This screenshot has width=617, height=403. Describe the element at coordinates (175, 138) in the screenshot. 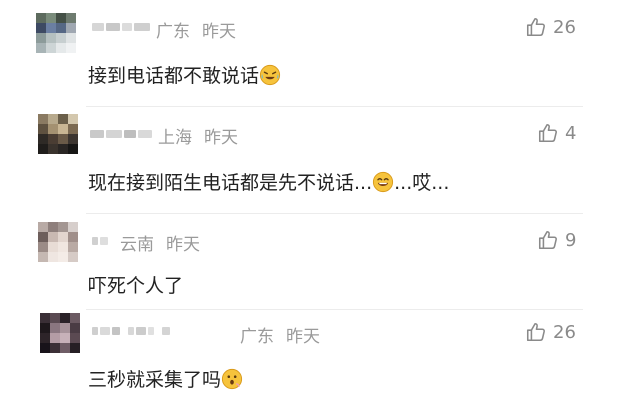

I see `location-label: 上海` at that location.